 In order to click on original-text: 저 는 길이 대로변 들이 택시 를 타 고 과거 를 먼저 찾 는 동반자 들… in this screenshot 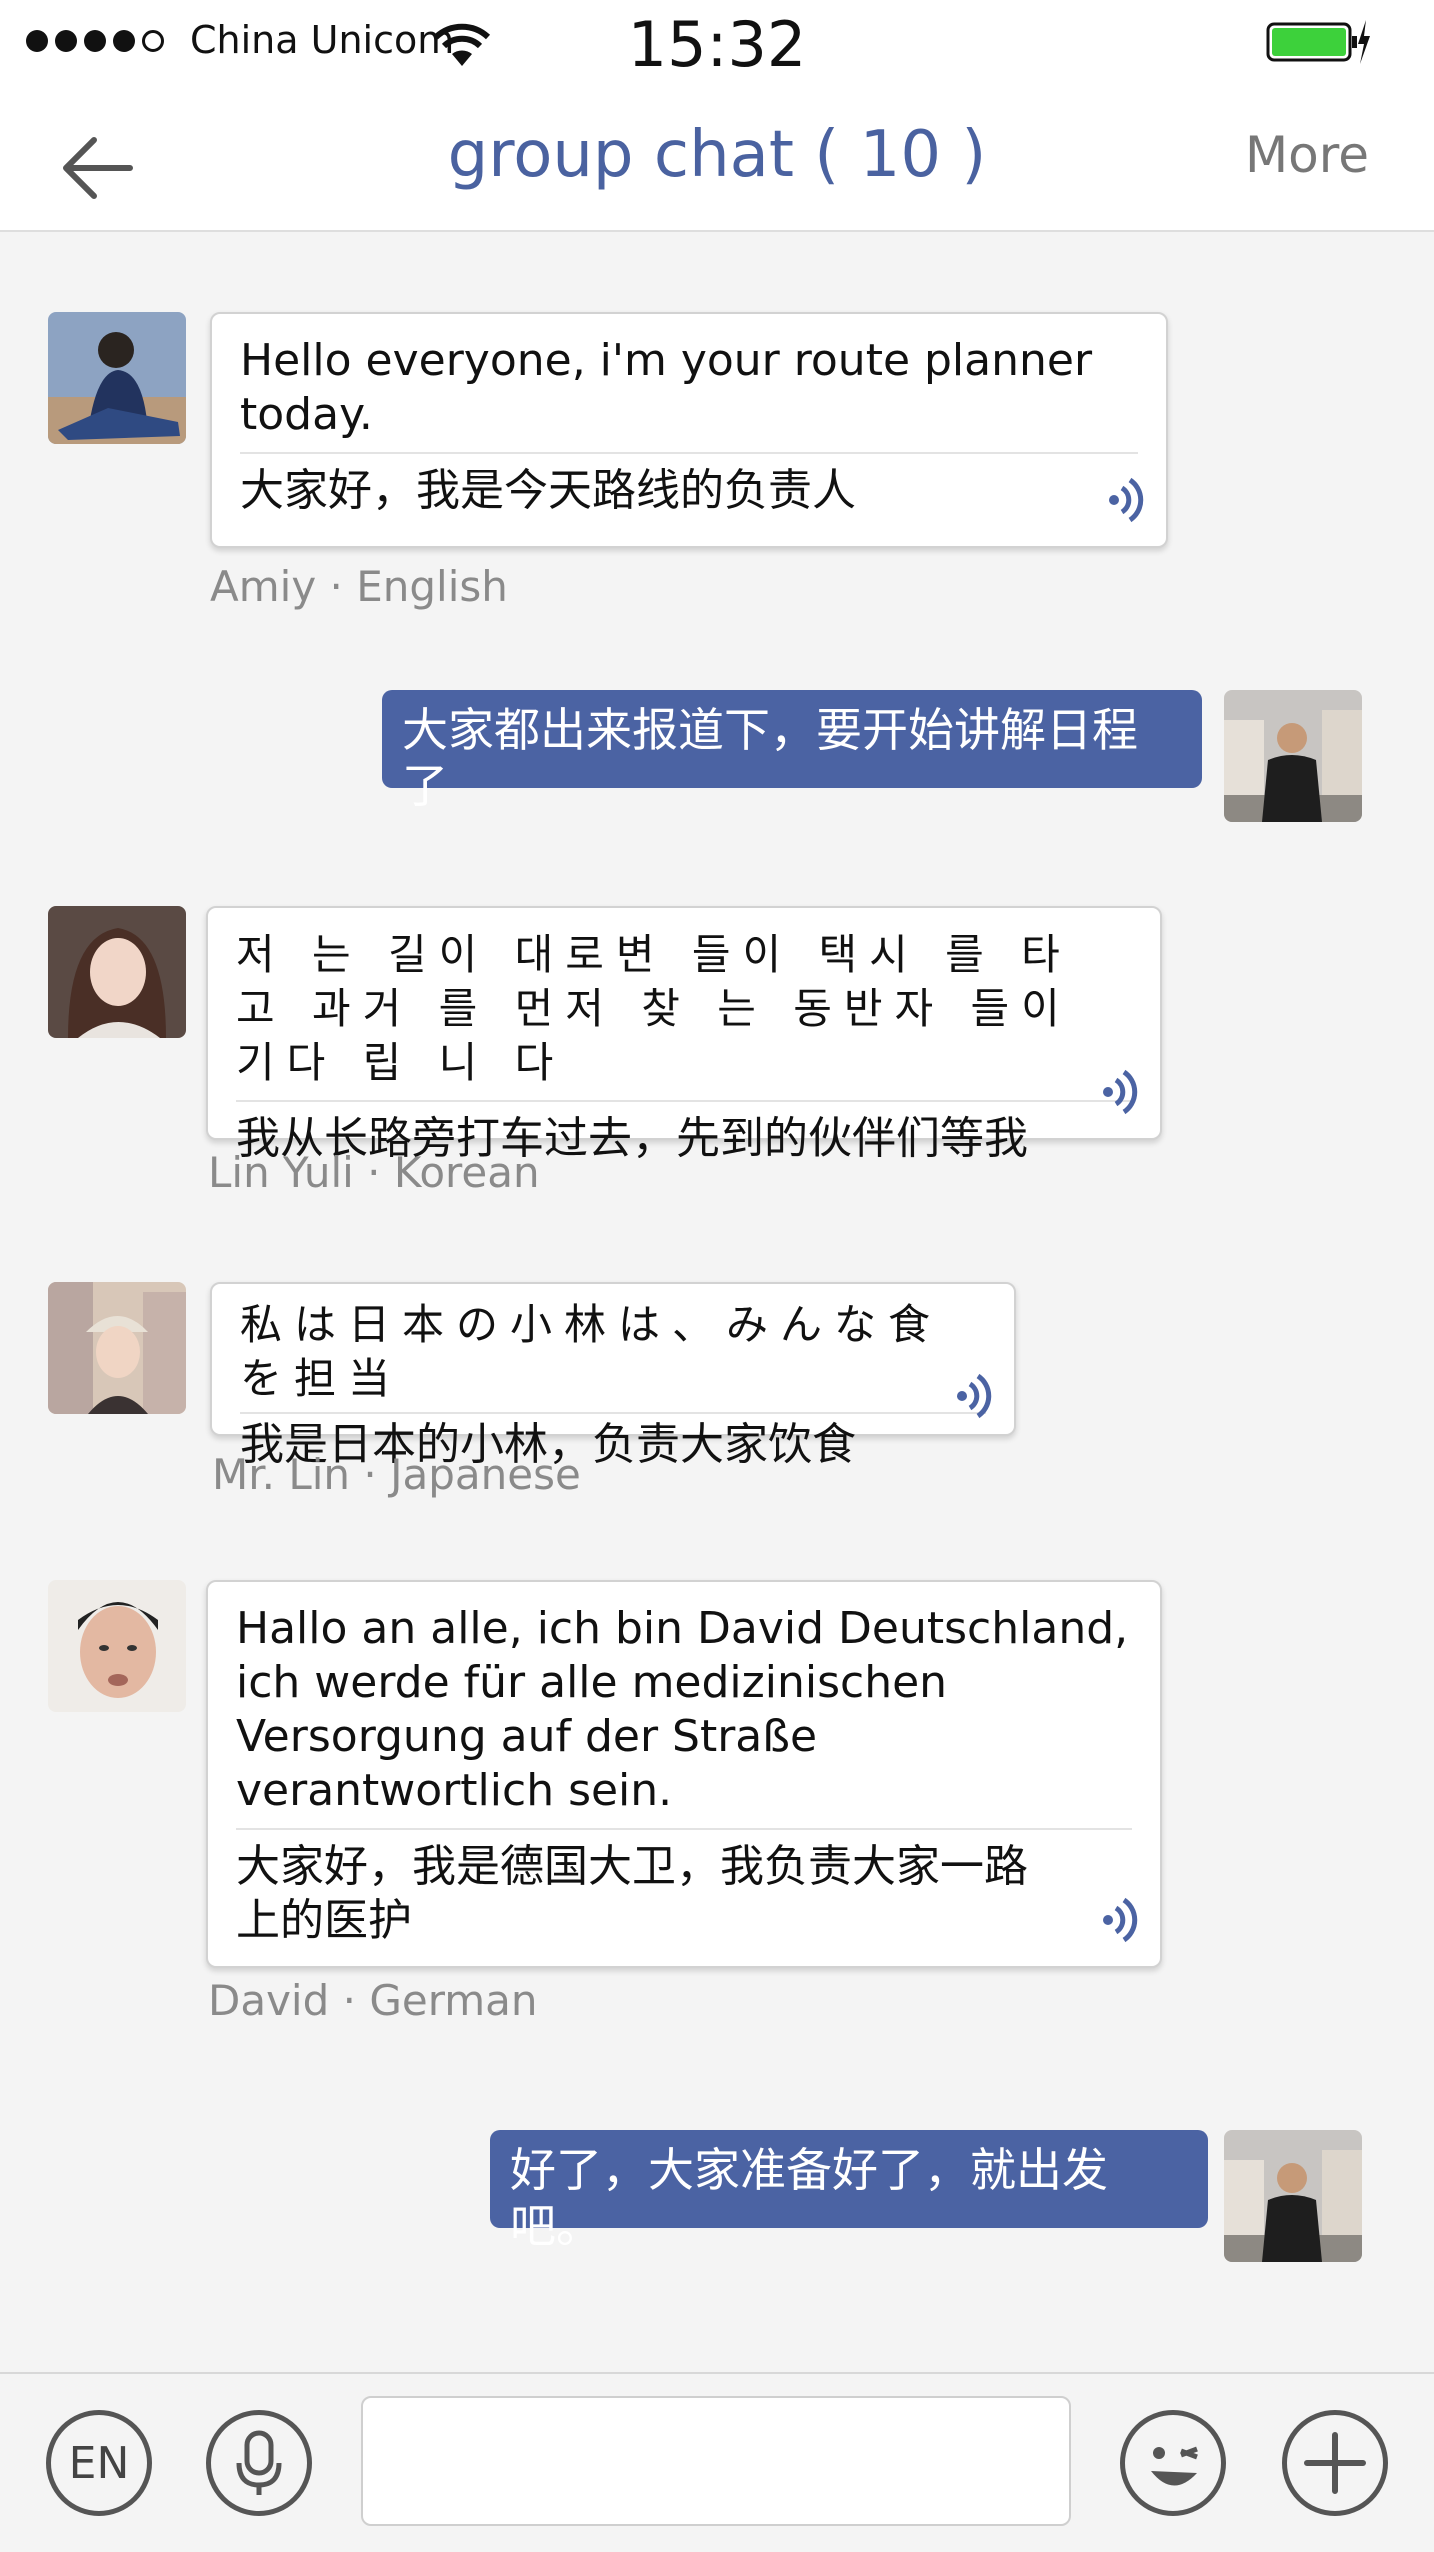, I will do `click(684, 1015)`.